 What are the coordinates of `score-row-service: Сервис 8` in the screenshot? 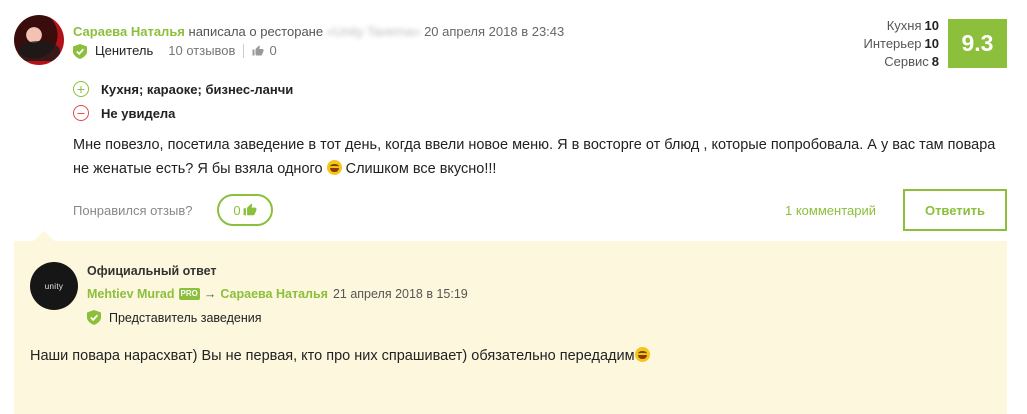 It's located at (901, 62).